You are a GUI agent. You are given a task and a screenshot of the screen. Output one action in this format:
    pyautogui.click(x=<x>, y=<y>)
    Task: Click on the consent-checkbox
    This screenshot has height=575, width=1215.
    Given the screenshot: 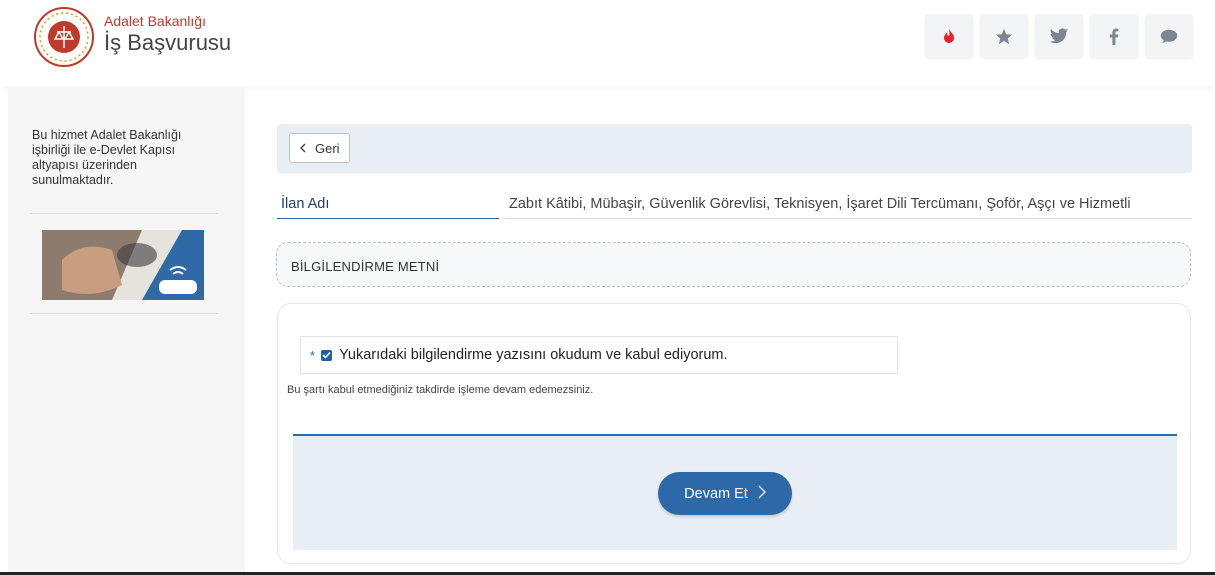 What is the action you would take?
    pyautogui.click(x=327, y=355)
    